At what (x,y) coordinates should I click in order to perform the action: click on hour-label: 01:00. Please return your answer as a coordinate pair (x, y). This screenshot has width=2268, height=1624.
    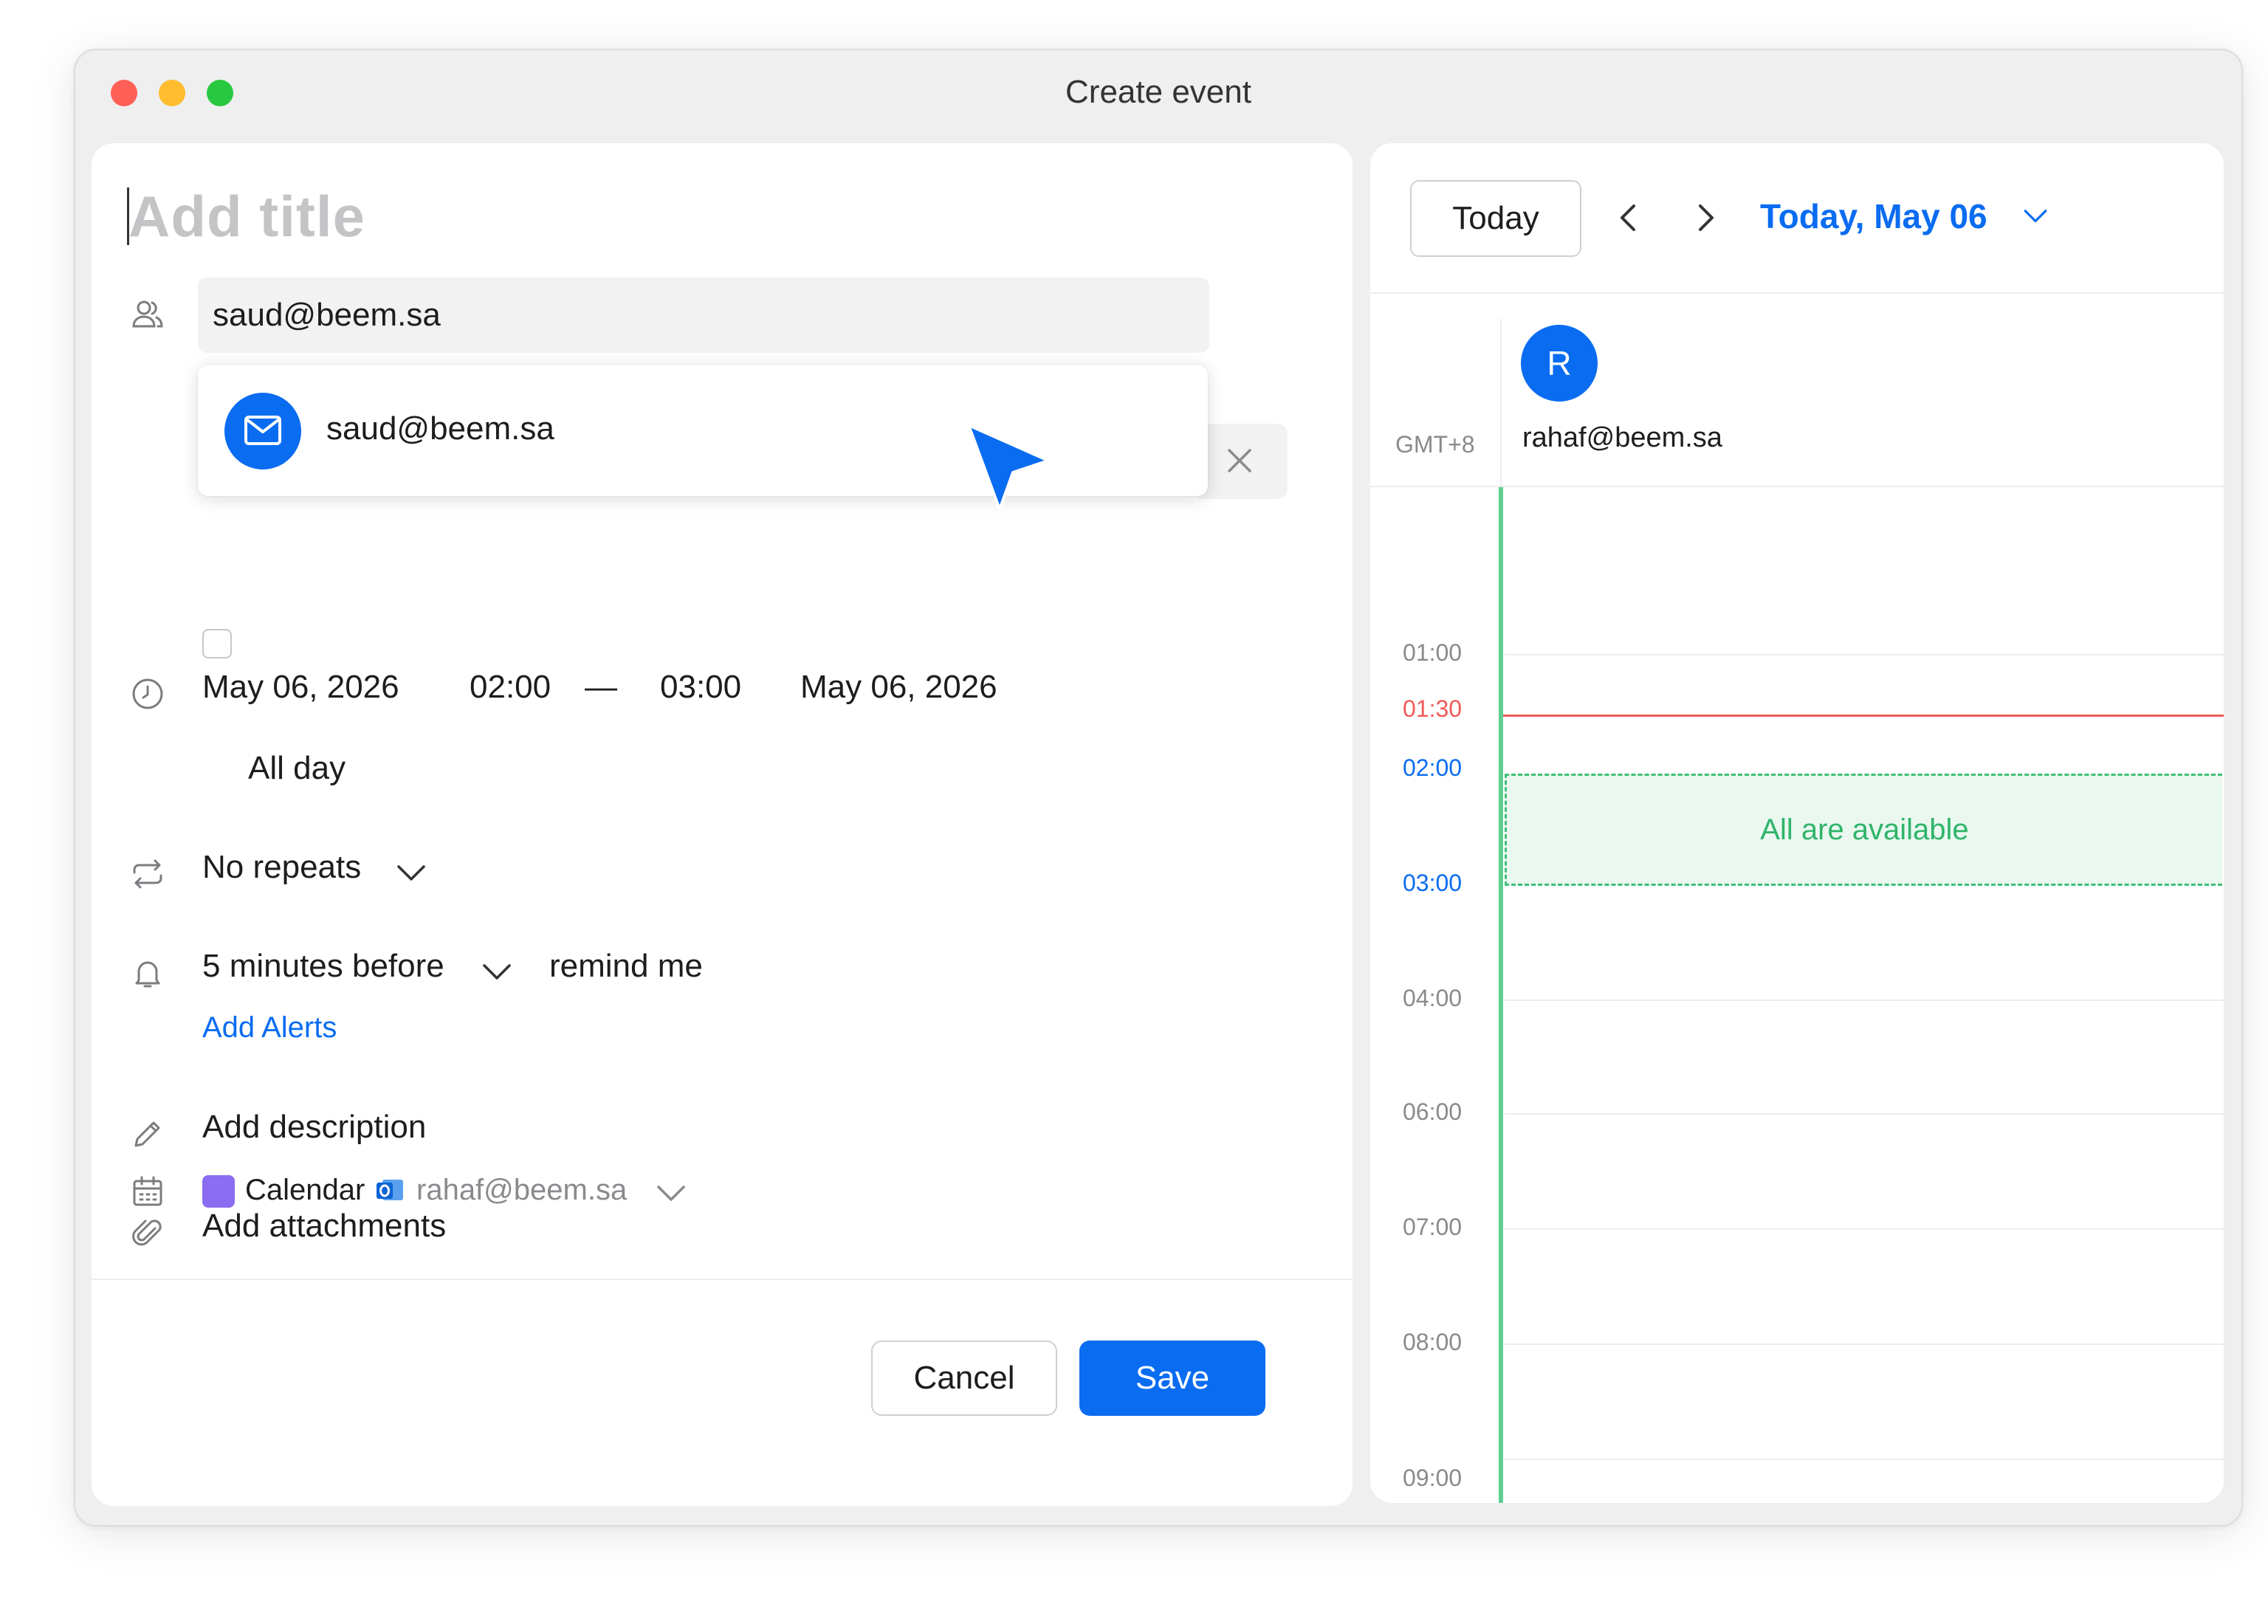
    Looking at the image, I should click on (1433, 652).